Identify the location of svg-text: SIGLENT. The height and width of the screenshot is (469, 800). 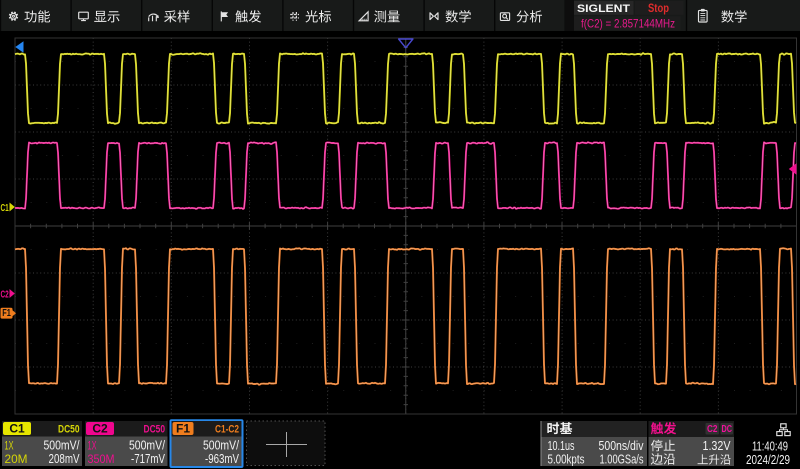
(603, 9).